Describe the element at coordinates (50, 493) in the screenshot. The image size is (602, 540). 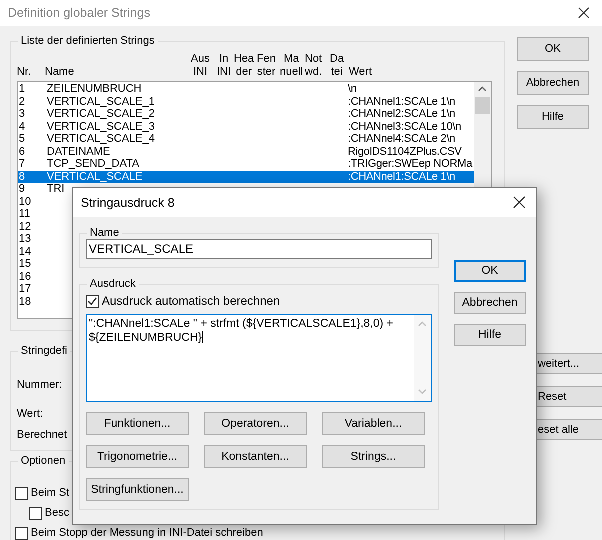
I see `checkbox-label: Beim St` at that location.